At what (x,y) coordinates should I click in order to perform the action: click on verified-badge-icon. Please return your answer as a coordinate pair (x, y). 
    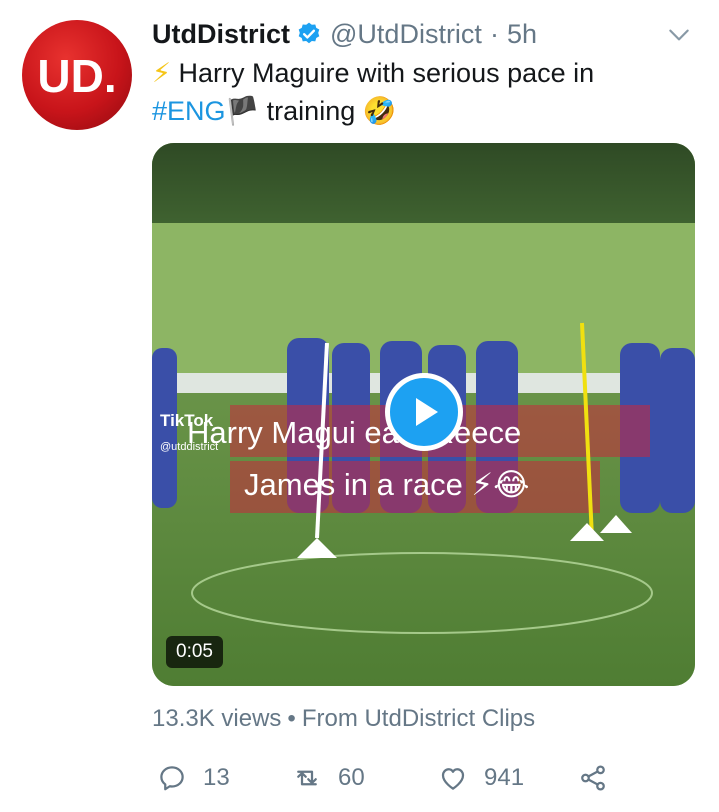
    Looking at the image, I should click on (309, 33).